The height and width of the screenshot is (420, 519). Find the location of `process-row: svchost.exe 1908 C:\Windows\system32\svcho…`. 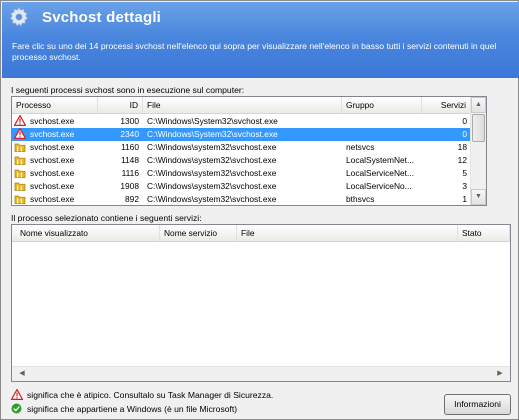

process-row: svchost.exe 1908 C:\Windows\system32\svcho… is located at coordinates (241, 186).